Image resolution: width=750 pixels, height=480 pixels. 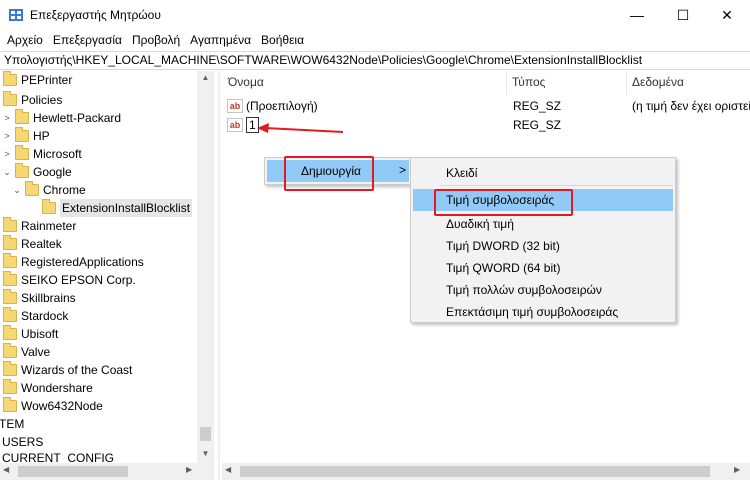 I want to click on tree-item: Stardock, so click(x=35, y=316).